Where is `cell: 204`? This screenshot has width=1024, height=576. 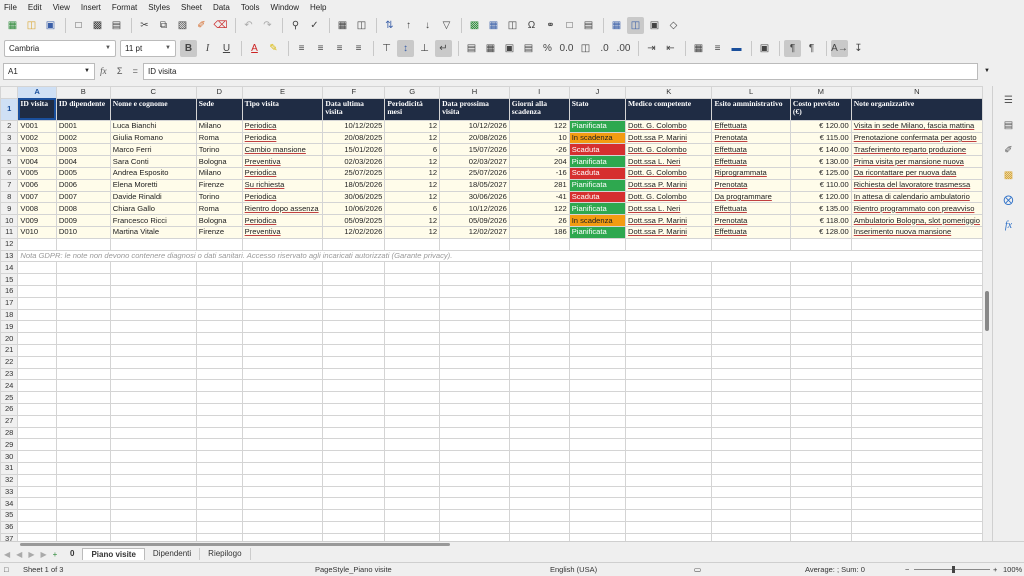
cell: 204 is located at coordinates (539, 161).